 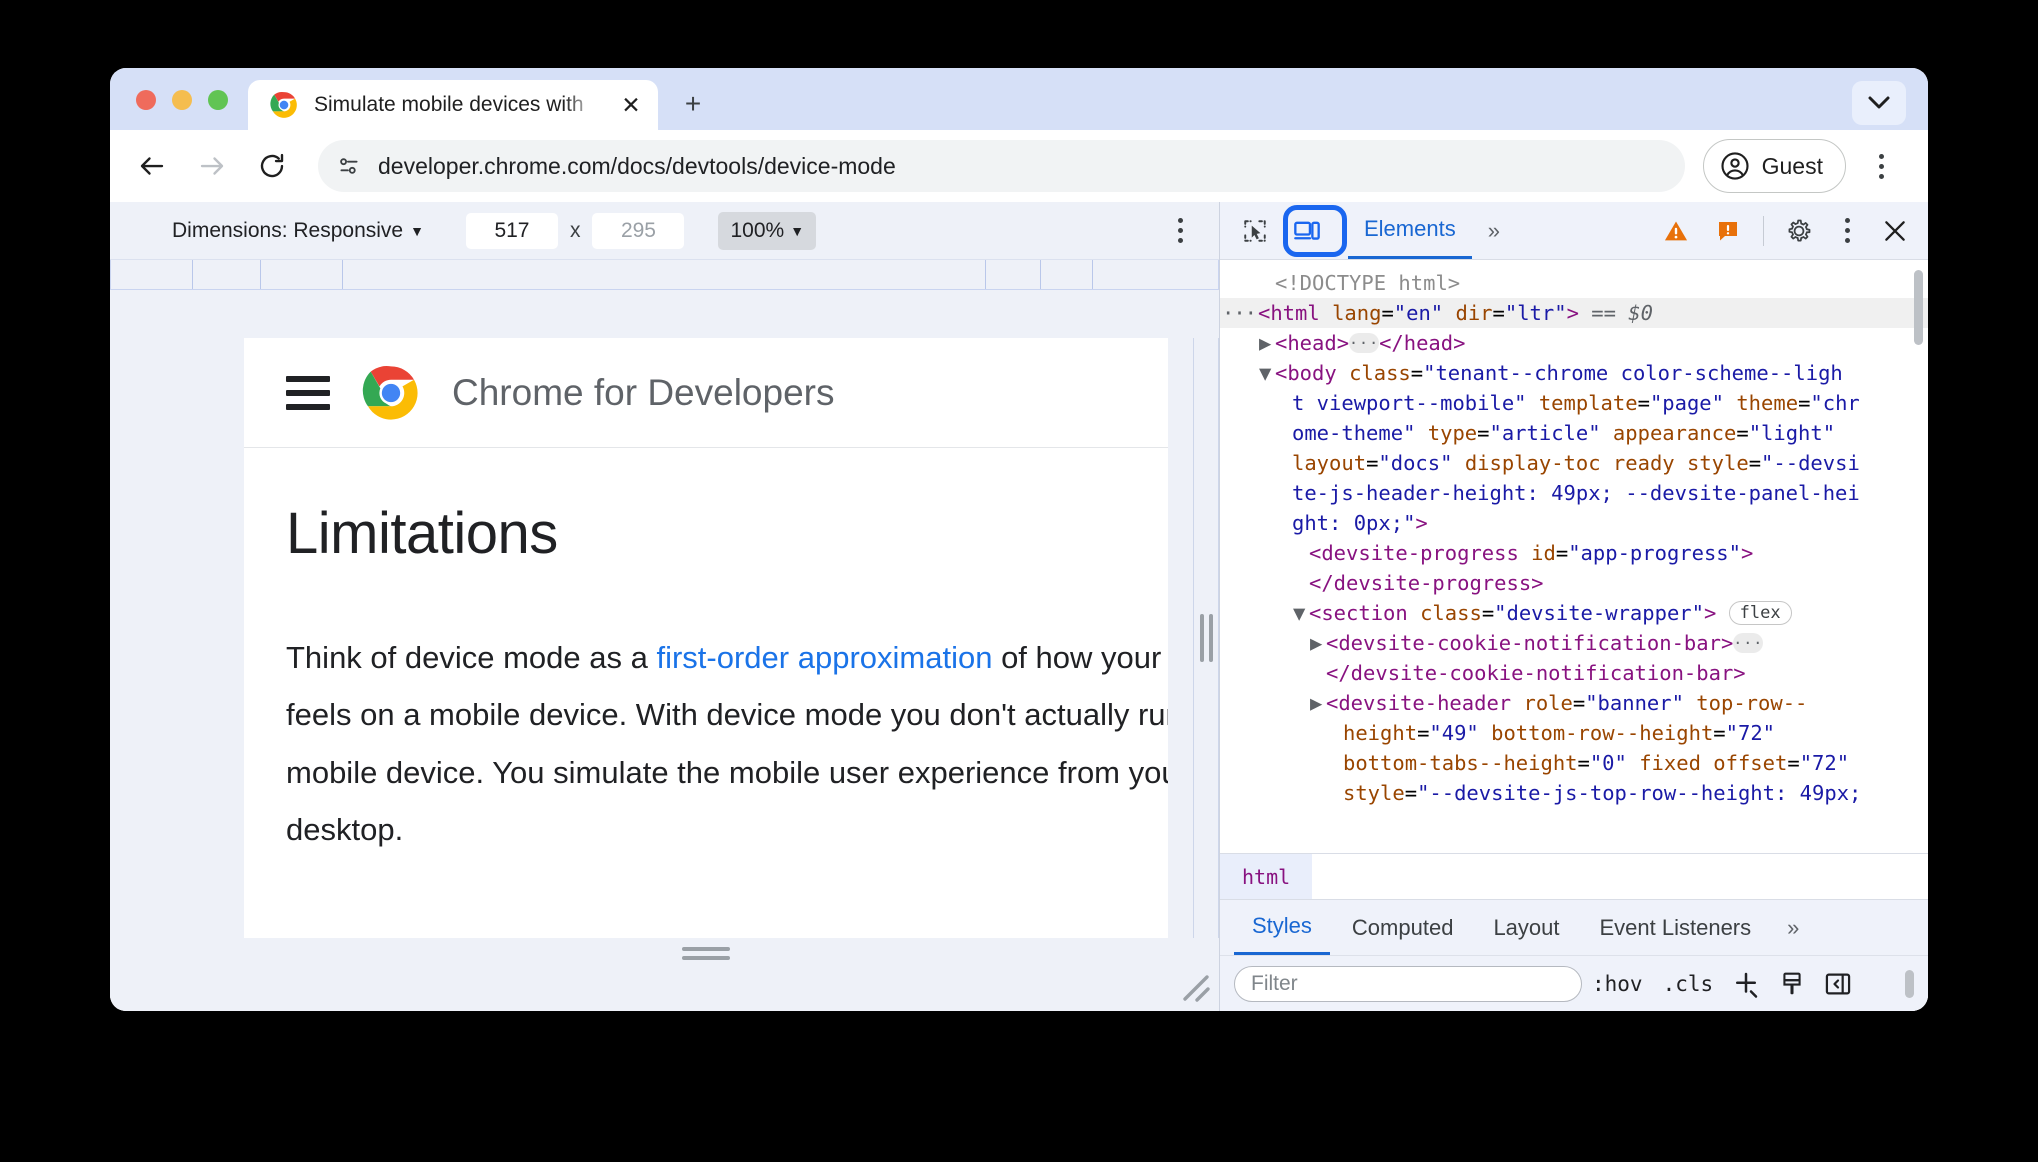 What do you see at coordinates (1838, 984) in the screenshot?
I see `panel-toggle-icon` at bounding box center [1838, 984].